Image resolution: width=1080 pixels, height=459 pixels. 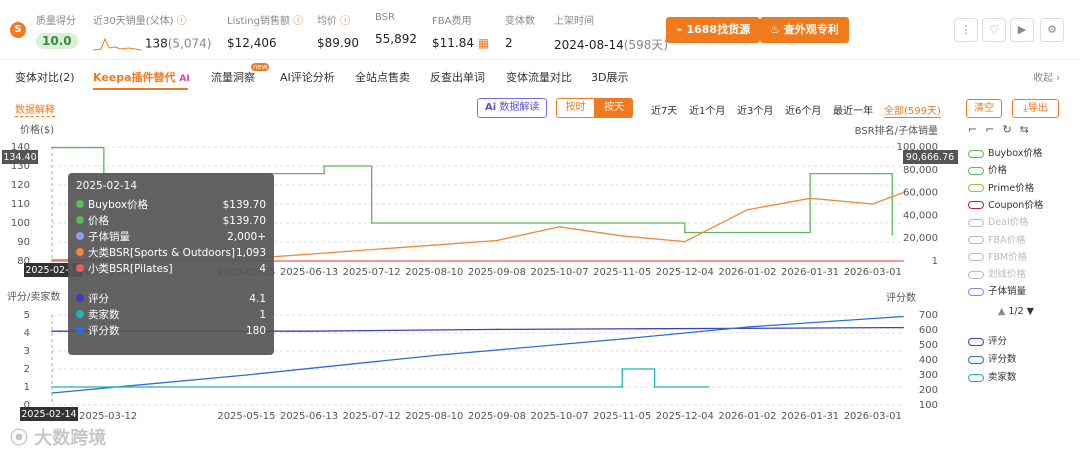 I want to click on legend-item: 卖家数, so click(x=992, y=378).